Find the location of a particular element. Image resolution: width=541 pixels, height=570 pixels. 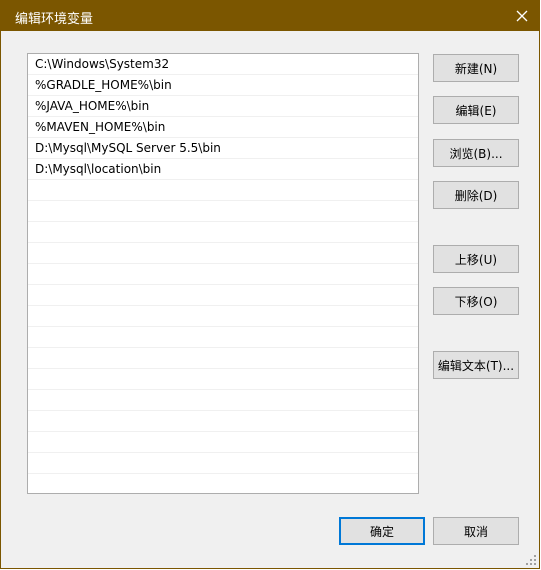

close-icon is located at coordinates (522, 16).